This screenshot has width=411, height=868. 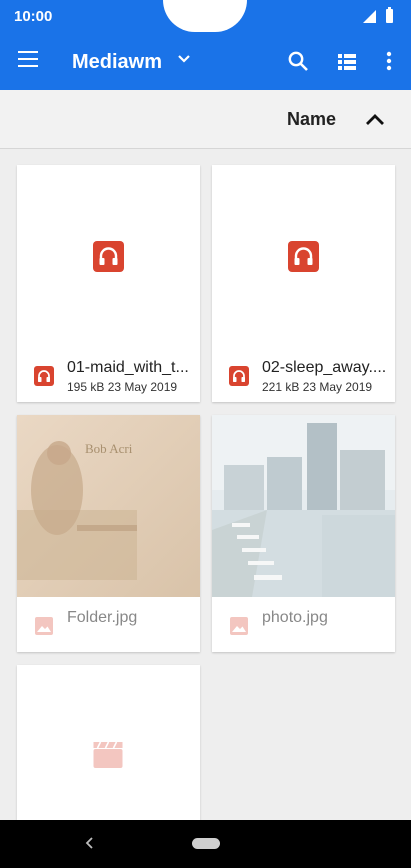 I want to click on chevron-up-icon, so click(x=375, y=120).